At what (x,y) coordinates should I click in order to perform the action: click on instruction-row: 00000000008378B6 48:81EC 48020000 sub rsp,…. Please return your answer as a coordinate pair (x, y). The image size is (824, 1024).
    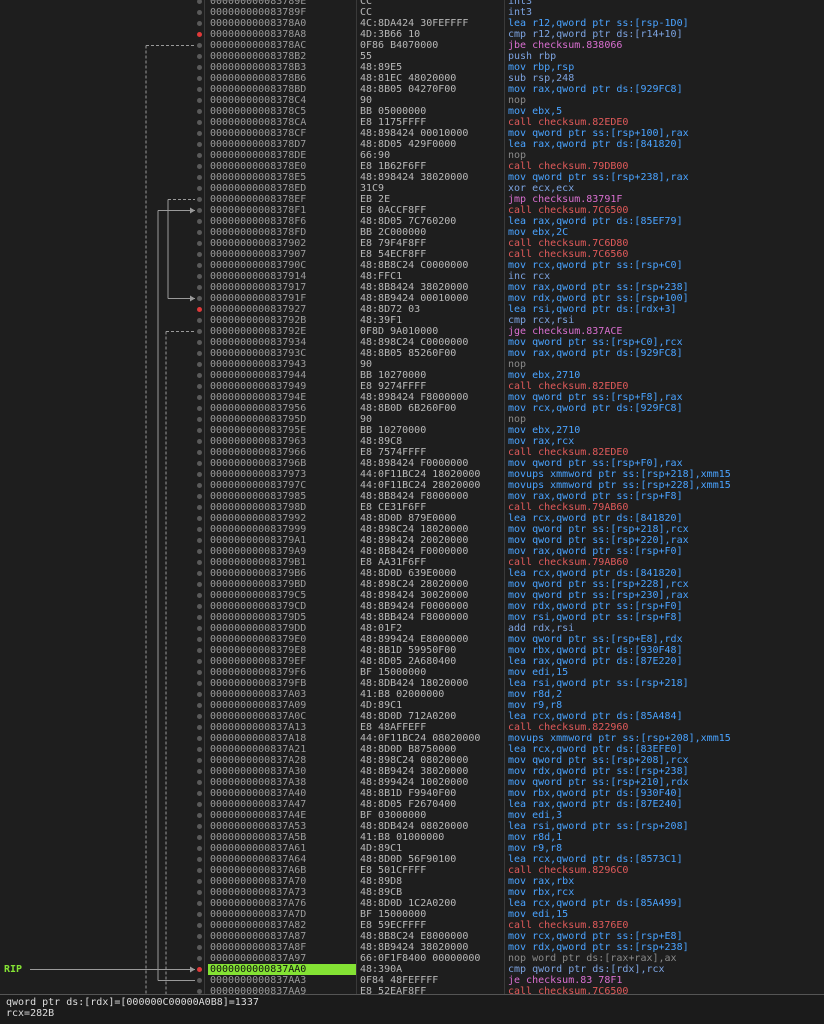
    Looking at the image, I should click on (412, 78).